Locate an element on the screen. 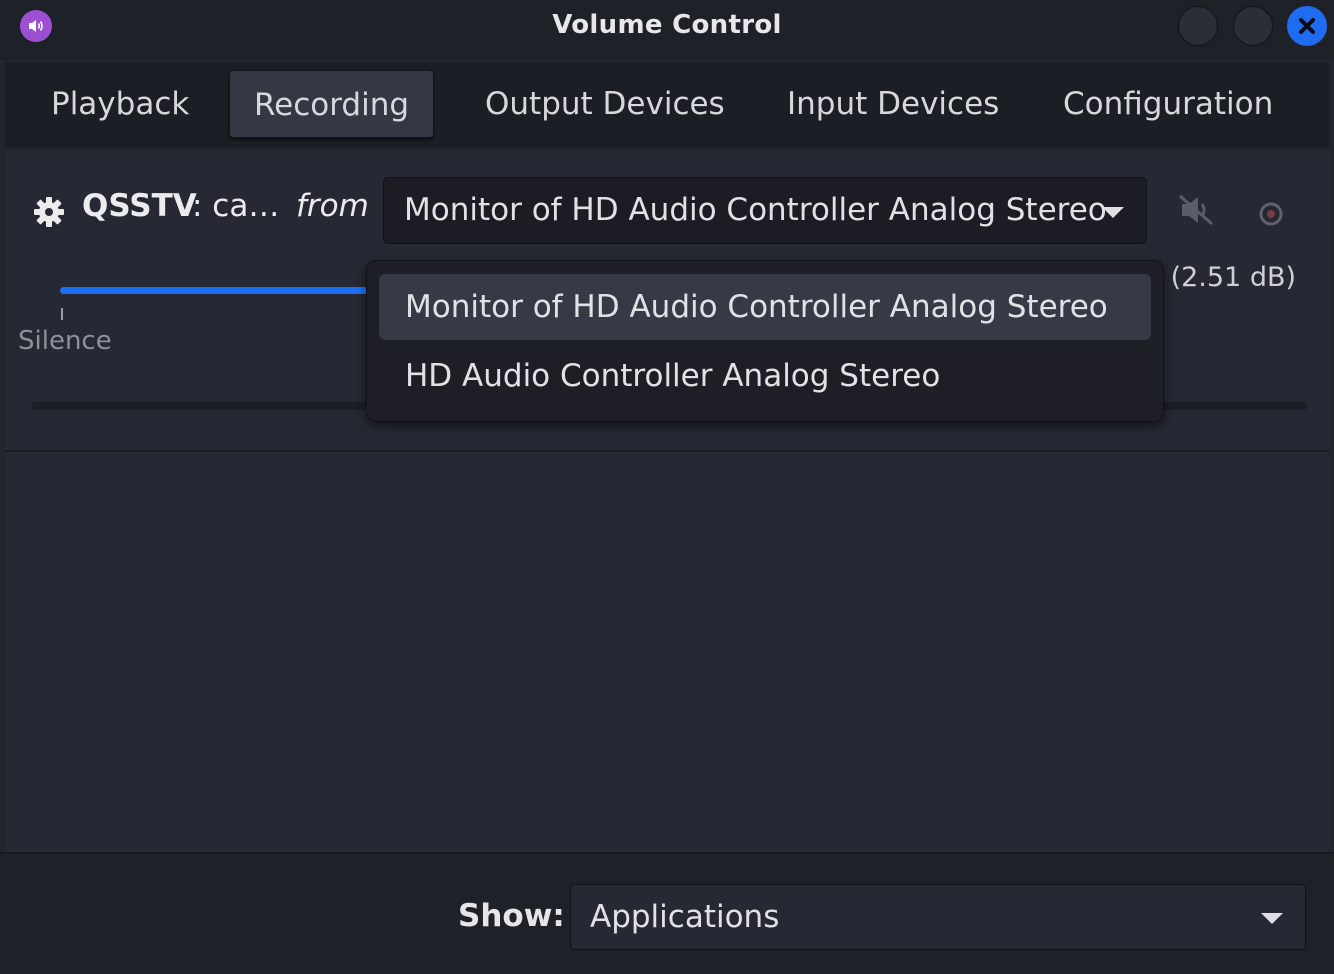 Image resolution: width=1334 pixels, height=974 pixels. close-button is located at coordinates (1307, 26).